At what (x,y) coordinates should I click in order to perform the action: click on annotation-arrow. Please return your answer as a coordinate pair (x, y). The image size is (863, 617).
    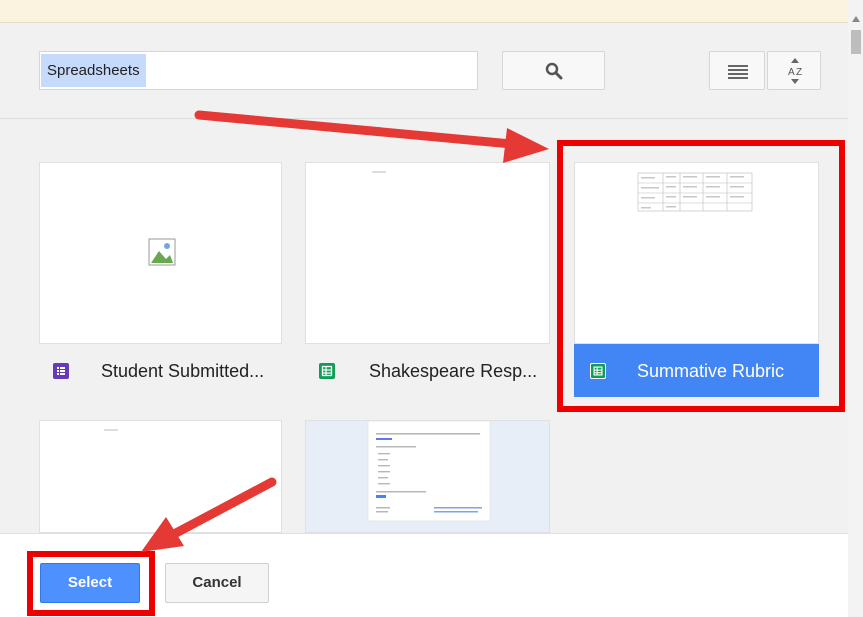
    Looking at the image, I should click on (371, 136).